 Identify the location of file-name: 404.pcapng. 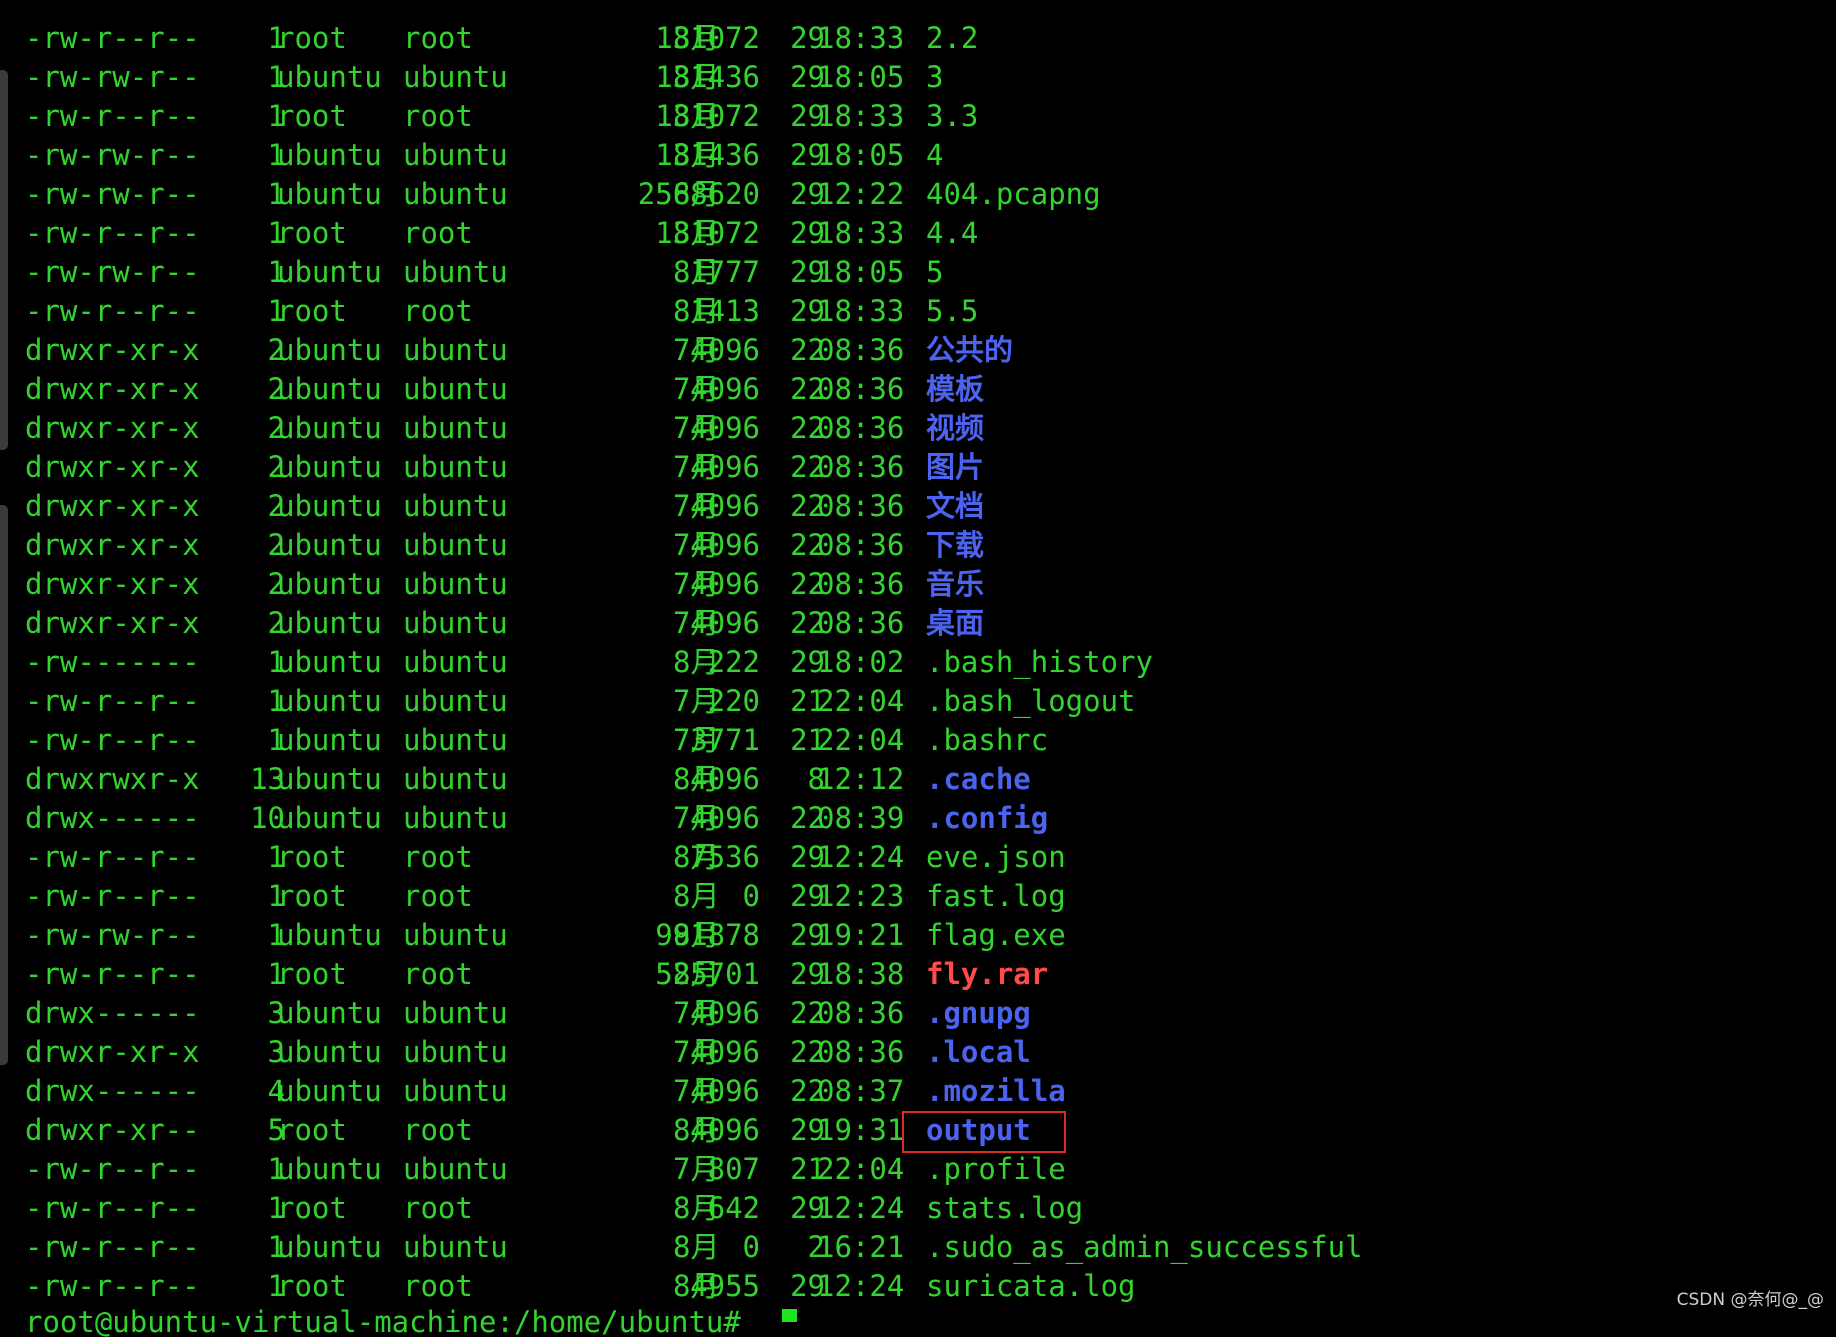
(1013, 194).